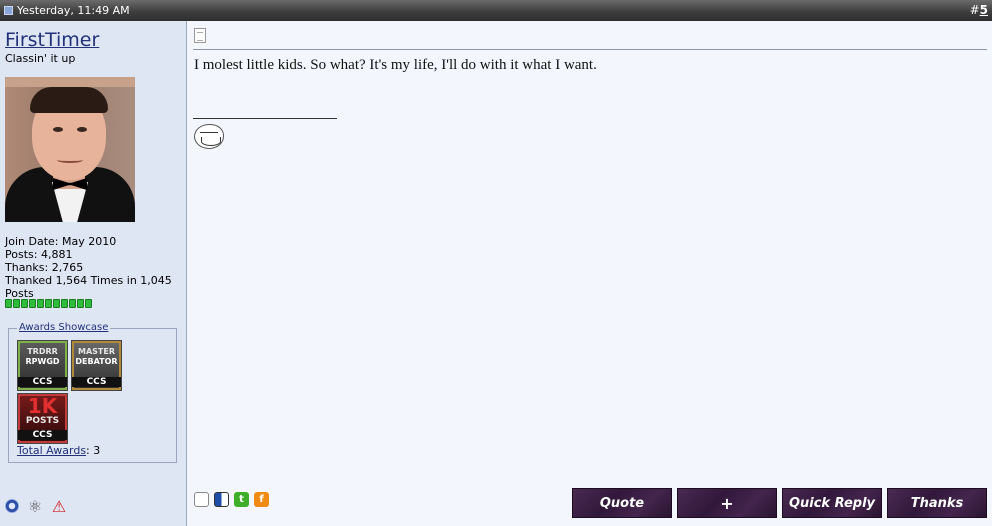 Image resolution: width=992 pixels, height=526 pixels. Describe the element at coordinates (978, 10) in the screenshot. I see `post-number: #5` at that location.